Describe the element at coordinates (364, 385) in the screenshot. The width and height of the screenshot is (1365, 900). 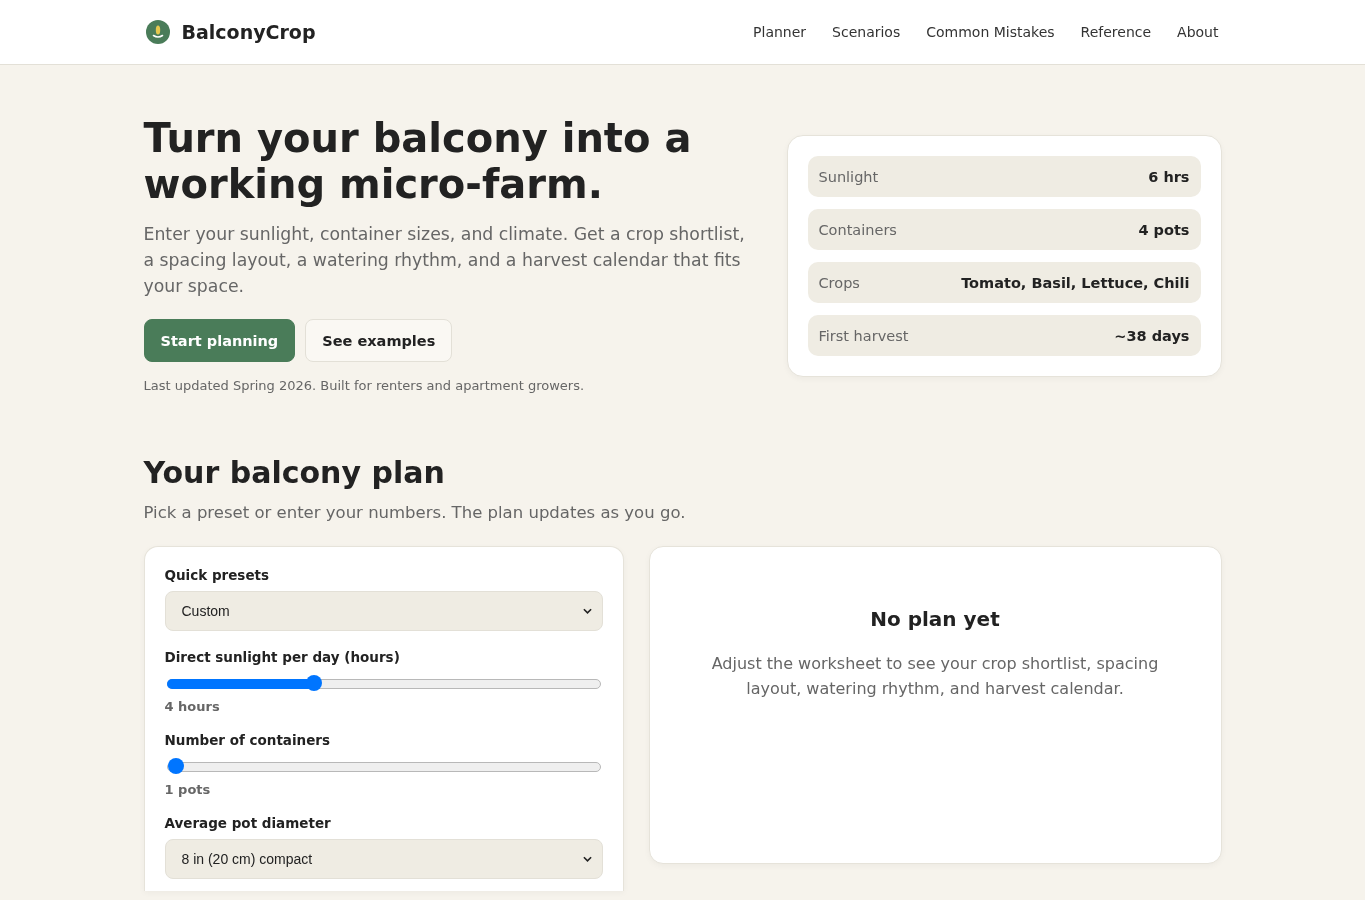
I see `update-note: Last updated Spring 2026. Built for renters and apartment growers.` at that location.